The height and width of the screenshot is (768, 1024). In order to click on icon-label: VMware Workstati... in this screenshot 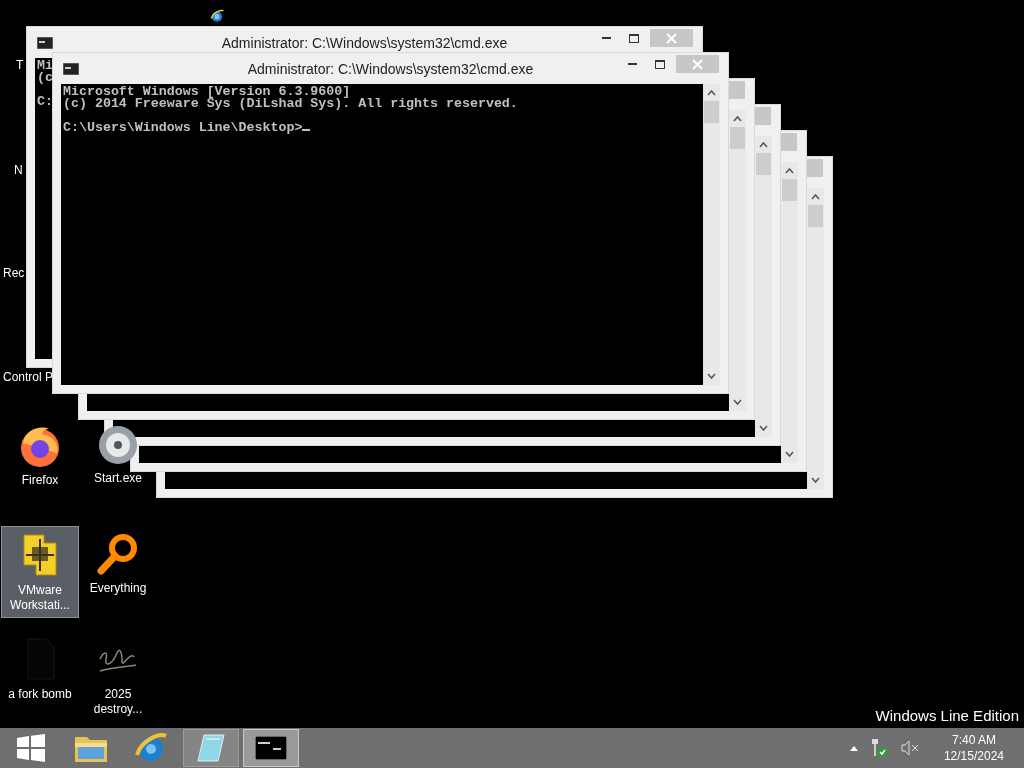, I will do `click(40, 598)`.